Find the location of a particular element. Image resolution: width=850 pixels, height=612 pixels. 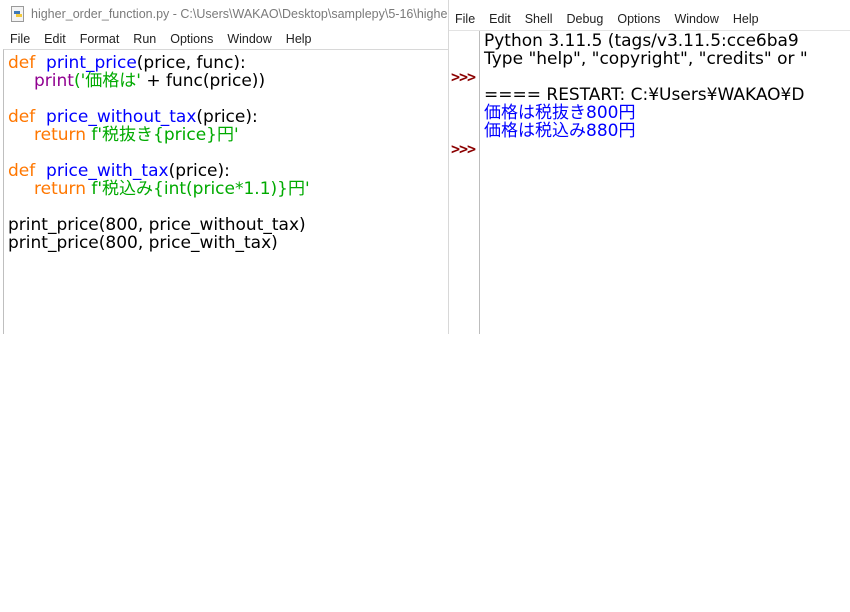

code-text: (price, func): is located at coordinates (191, 63).